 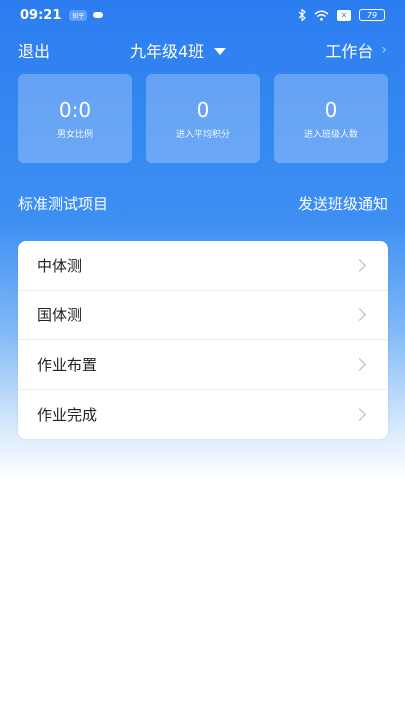 What do you see at coordinates (74, 134) in the screenshot?
I see `stat-label: 男女比例` at bounding box center [74, 134].